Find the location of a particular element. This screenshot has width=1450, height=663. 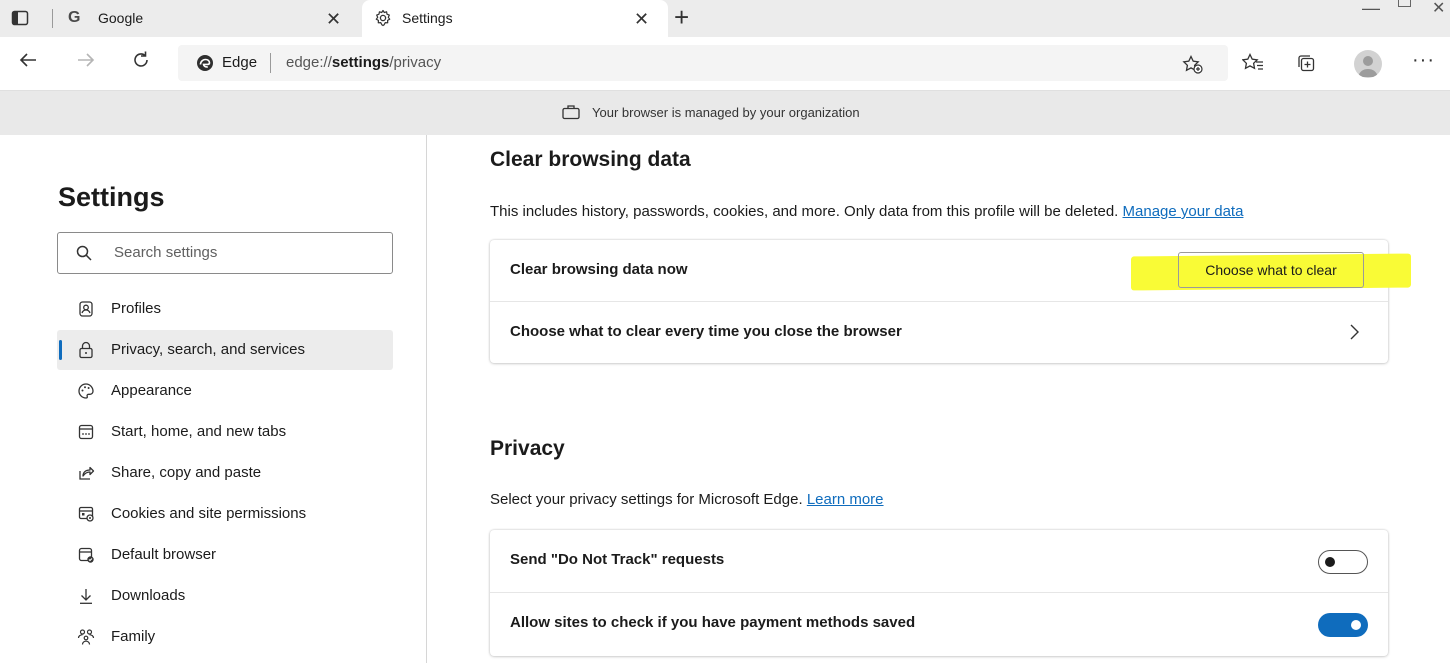

more-options-icon: ··· is located at coordinates (1423, 60).